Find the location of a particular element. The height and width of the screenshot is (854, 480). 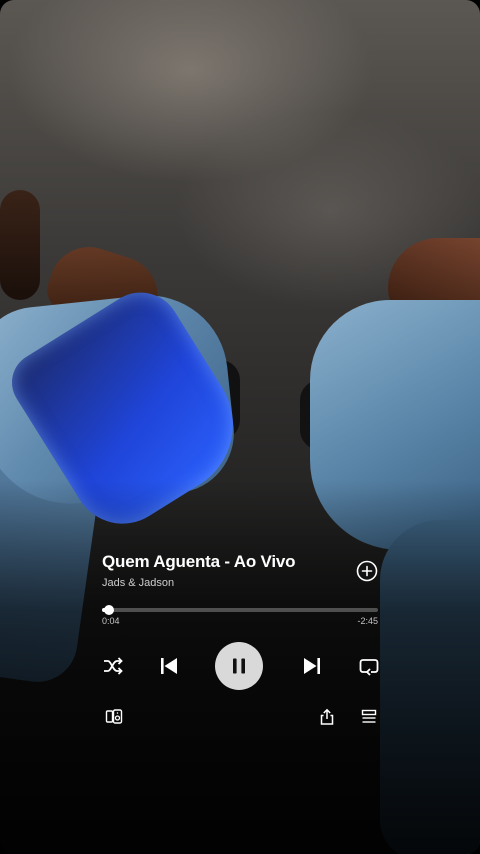

repeat-icon is located at coordinates (369, 667).